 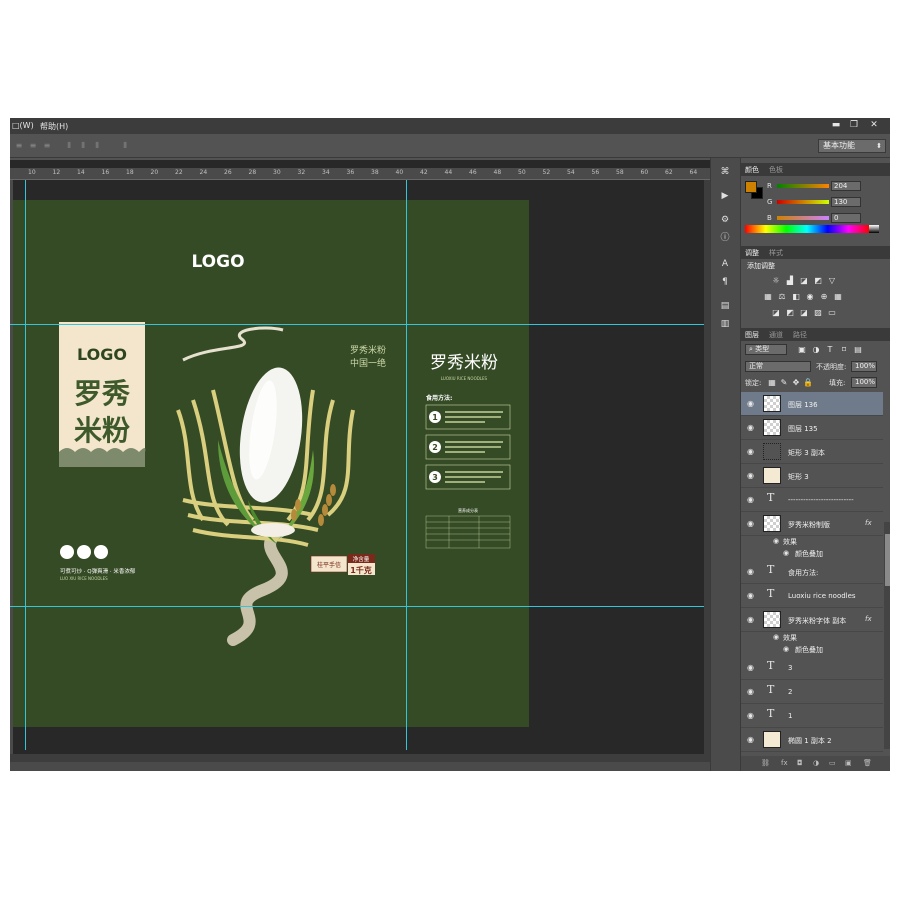 What do you see at coordinates (803, 186) in the screenshot?
I see `channel-r-slider` at bounding box center [803, 186].